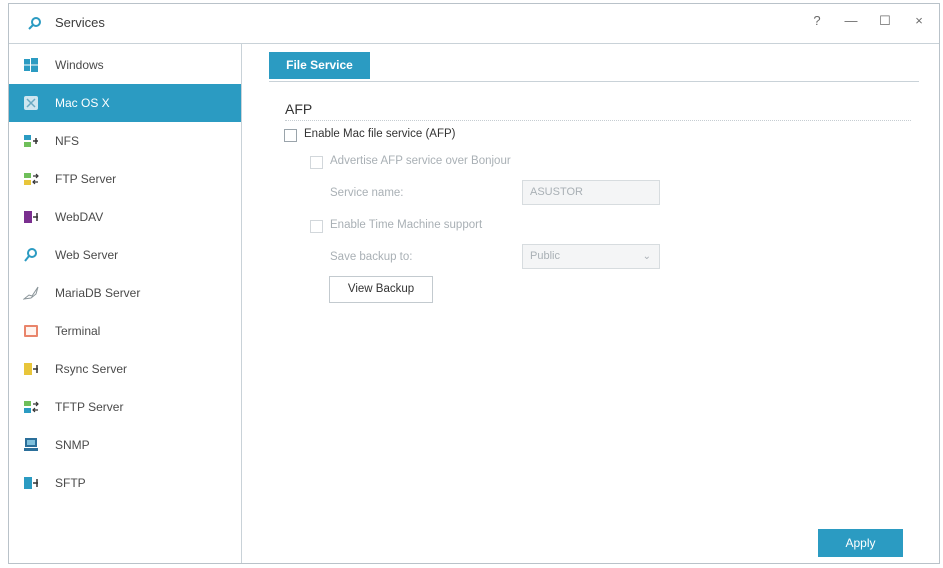  I want to click on apply-button: Apply, so click(860, 543).